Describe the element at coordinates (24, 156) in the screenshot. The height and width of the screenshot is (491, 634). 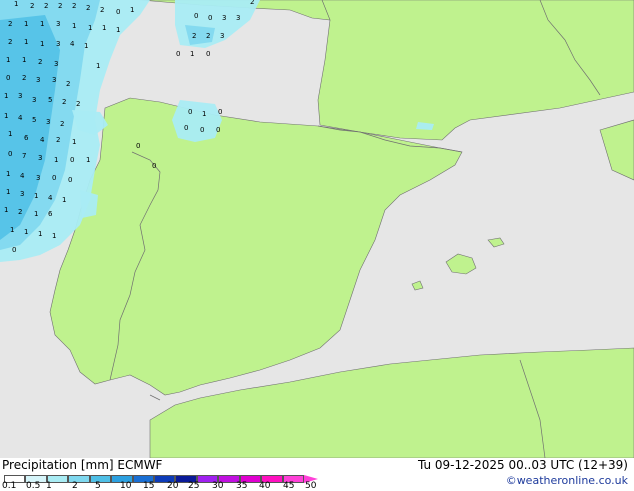
I see `precip-value: 7` at that location.